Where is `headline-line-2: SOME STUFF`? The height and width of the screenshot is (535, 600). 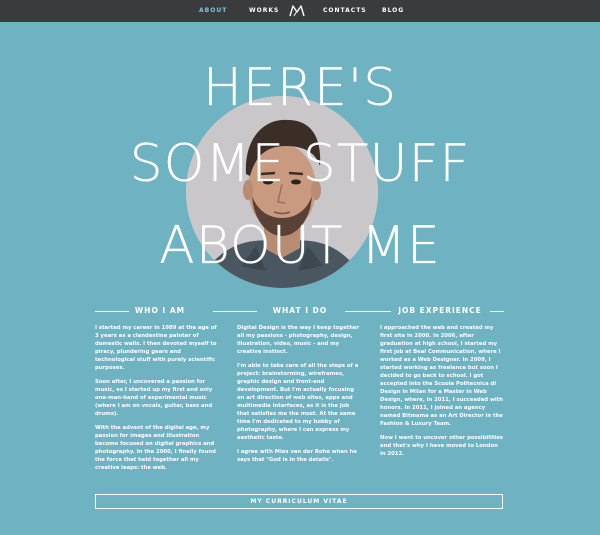
headline-line-2: SOME STUFF is located at coordinates (300, 164).